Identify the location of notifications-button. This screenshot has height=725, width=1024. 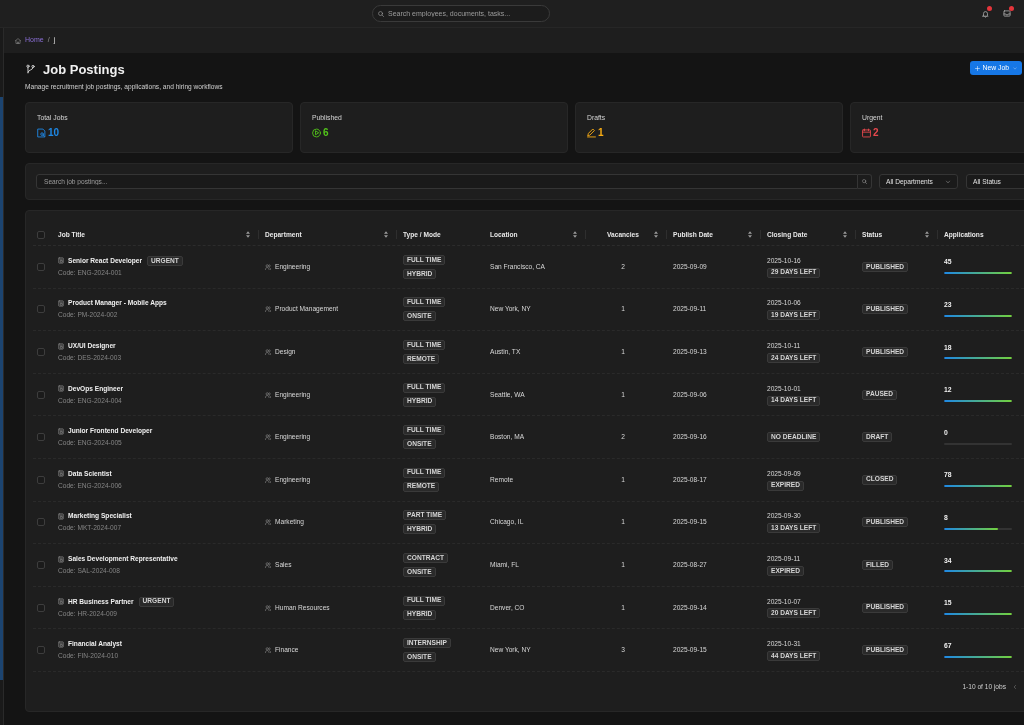
(985, 13).